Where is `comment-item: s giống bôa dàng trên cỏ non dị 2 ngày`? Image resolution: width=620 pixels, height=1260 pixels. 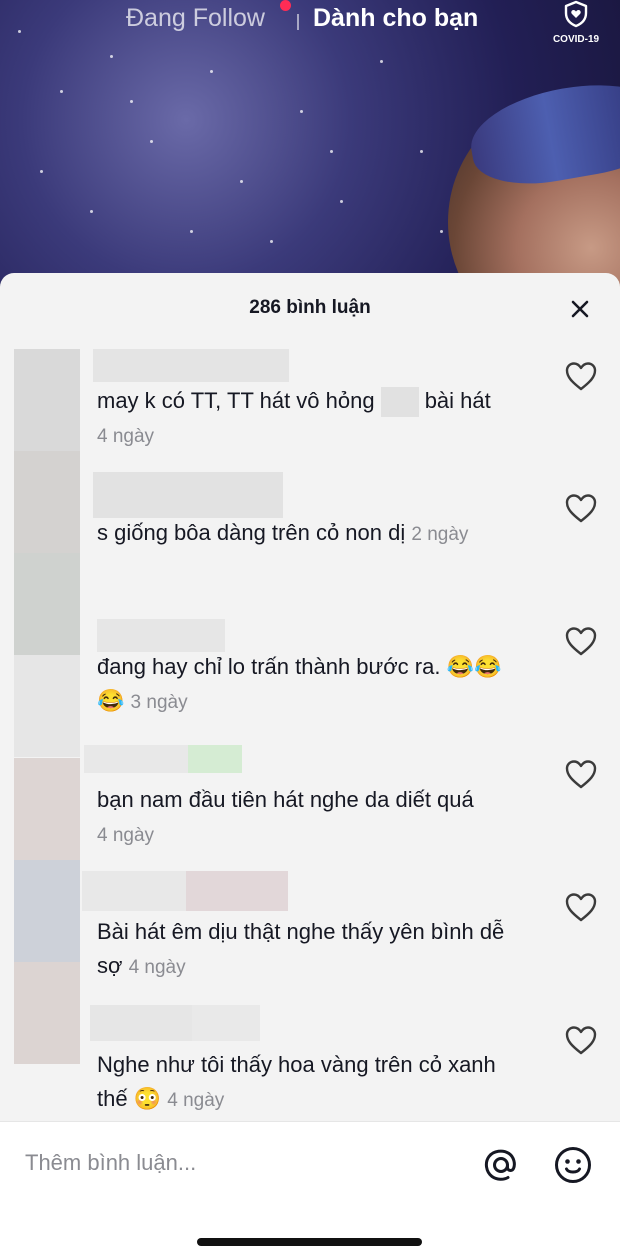
comment-item: s giống bôa dàng trên cỏ non dị 2 ngày is located at coordinates (312, 534).